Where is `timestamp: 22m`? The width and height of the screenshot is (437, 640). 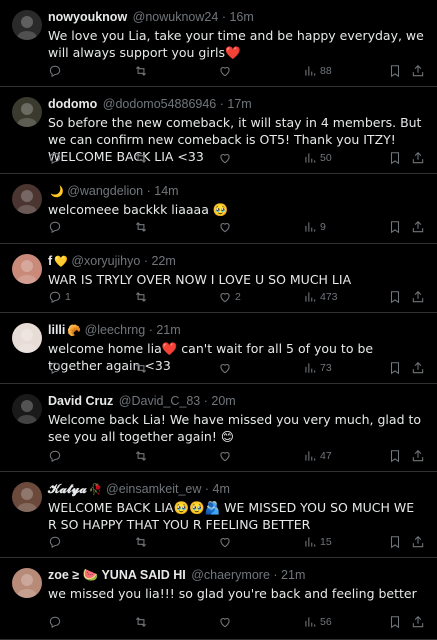
timestamp: 22m is located at coordinates (163, 261).